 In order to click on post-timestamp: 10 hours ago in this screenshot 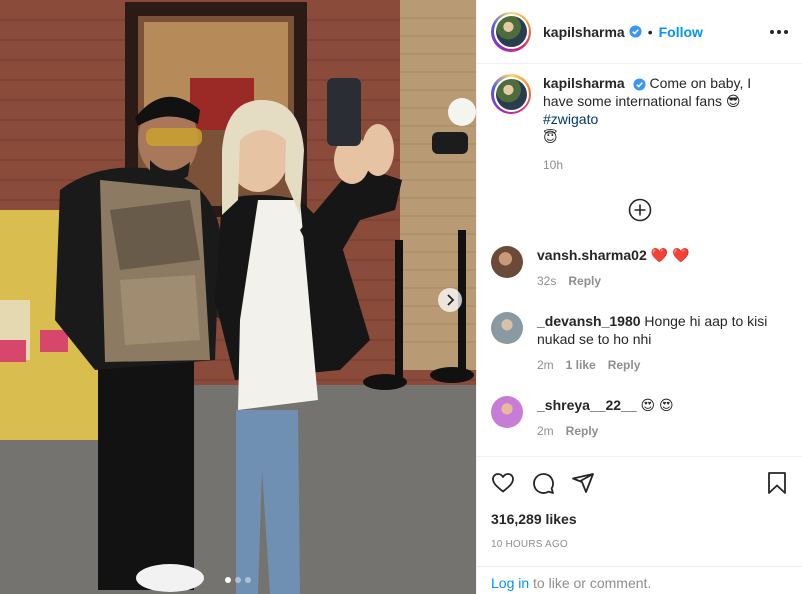, I will do `click(639, 544)`.